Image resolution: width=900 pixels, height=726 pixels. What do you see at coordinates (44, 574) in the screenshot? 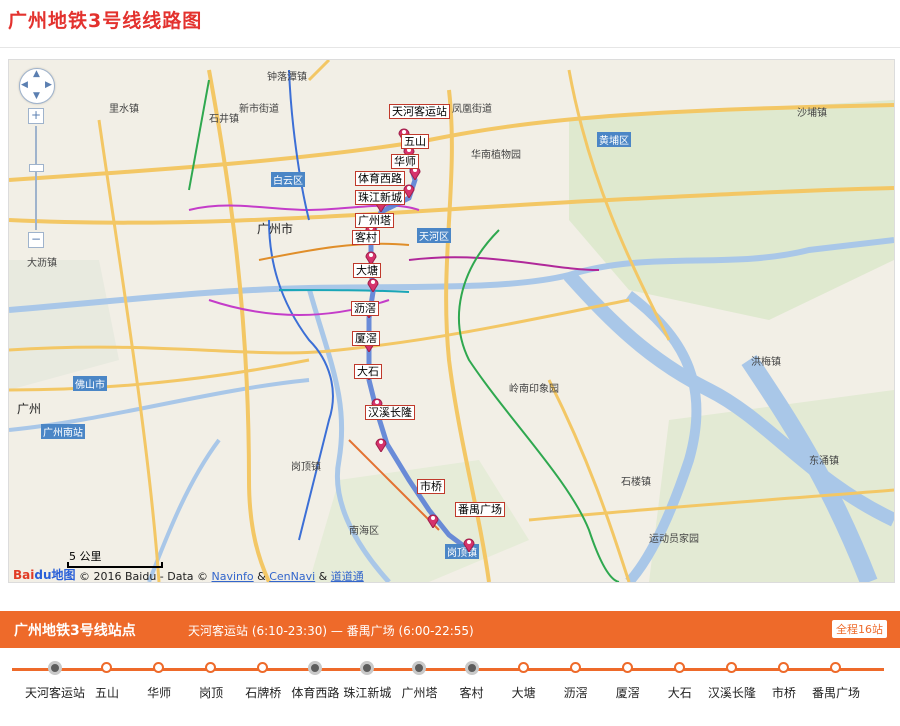
I see `baidu-logo: Baidu地图` at bounding box center [44, 574].